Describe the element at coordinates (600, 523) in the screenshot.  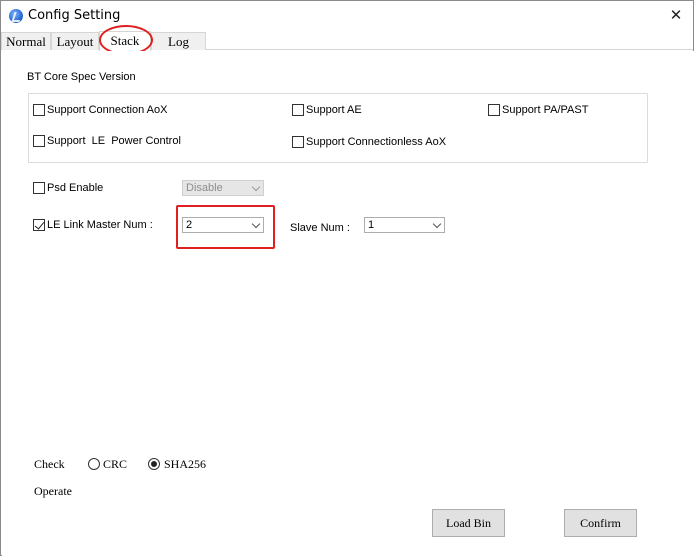
I see `confirm-button: Confirm` at that location.